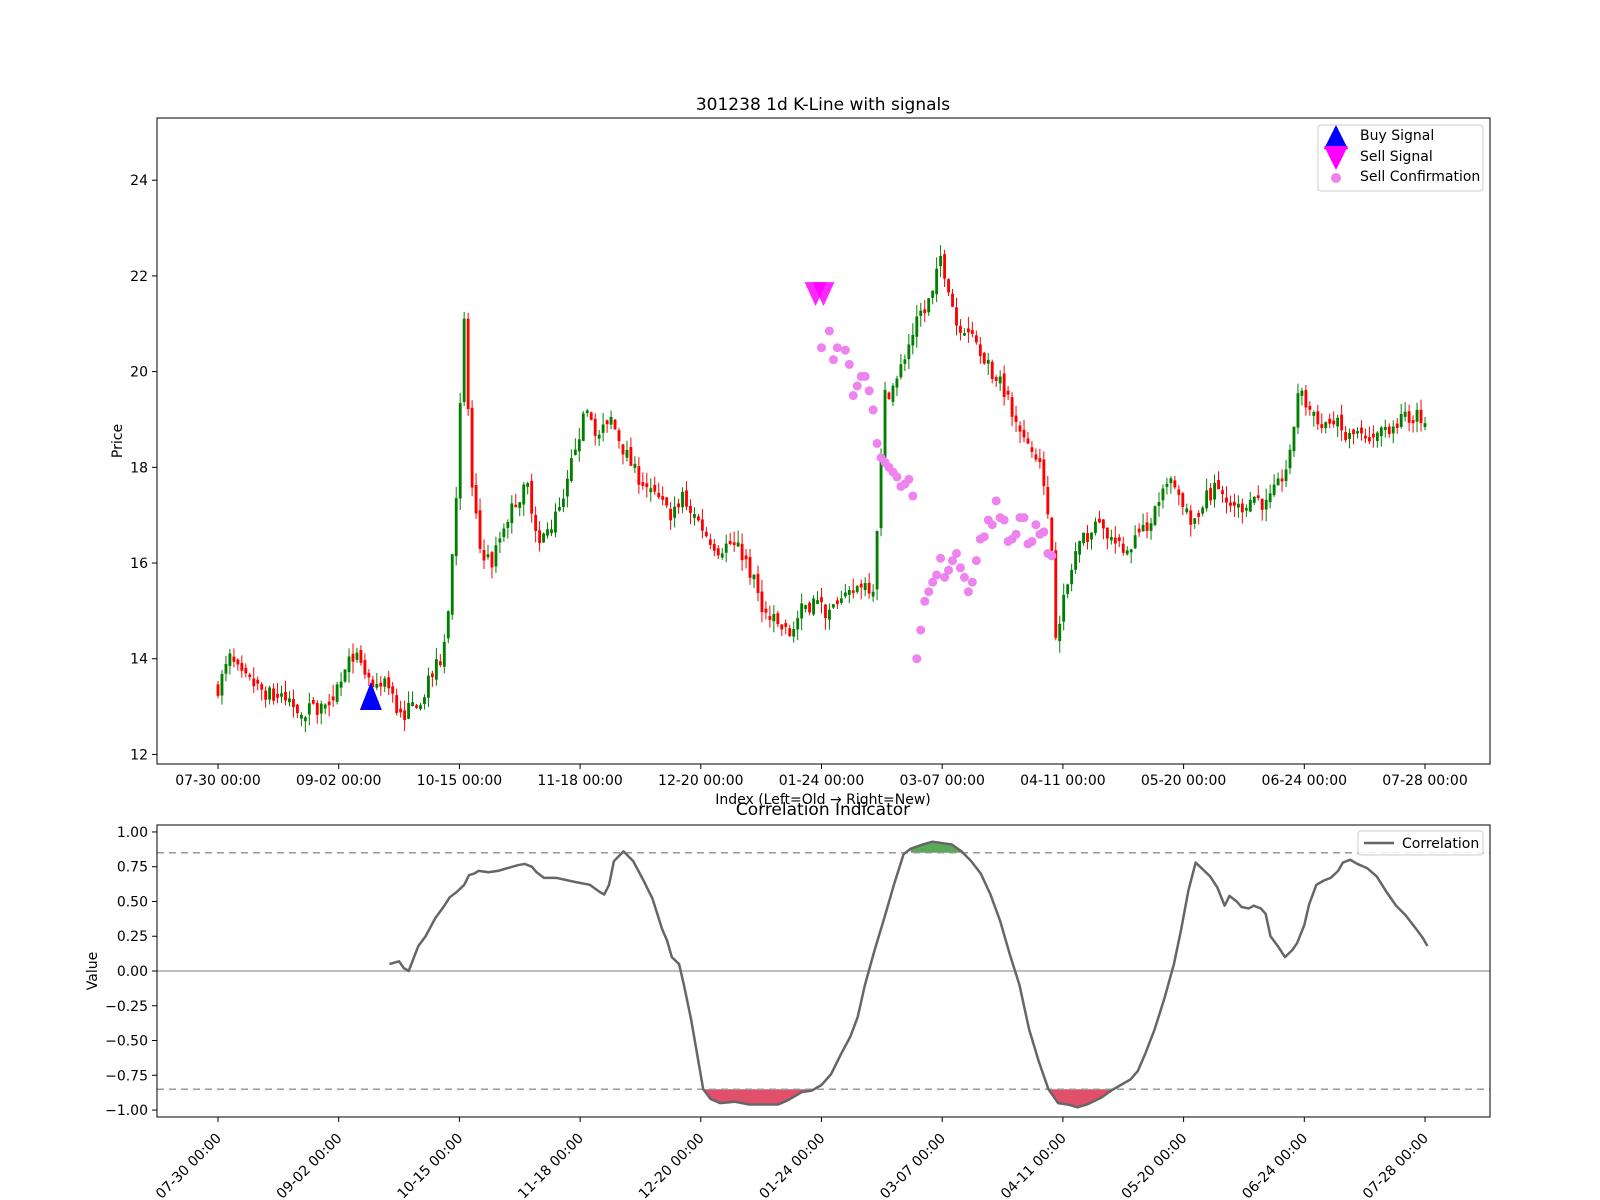 The image size is (1600, 1200). I want to click on kline-xtick-label: 07-28 00:00, so click(1424, 781).